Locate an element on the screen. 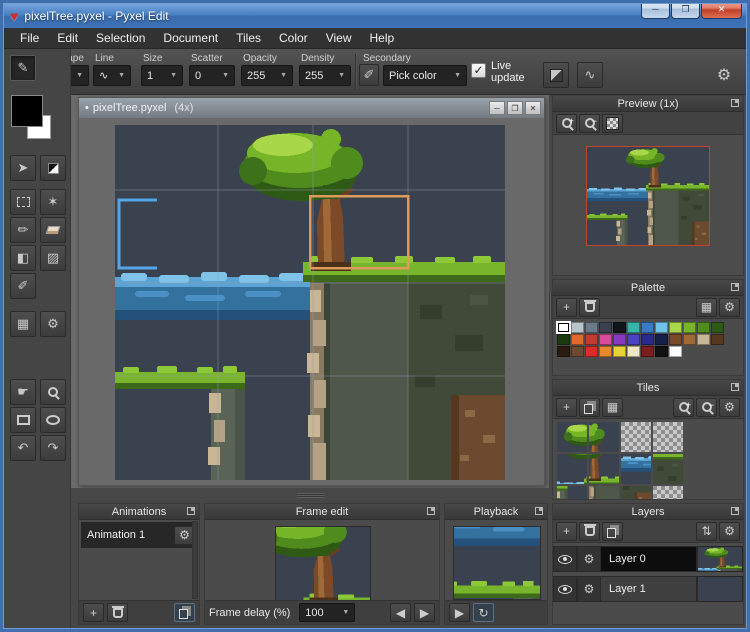 Image resolution: width=750 pixels, height=632 pixels. document-titlebar: • pixelTree.pyxel (4x) ─ ❐ ✕ is located at coordinates (311, 108).